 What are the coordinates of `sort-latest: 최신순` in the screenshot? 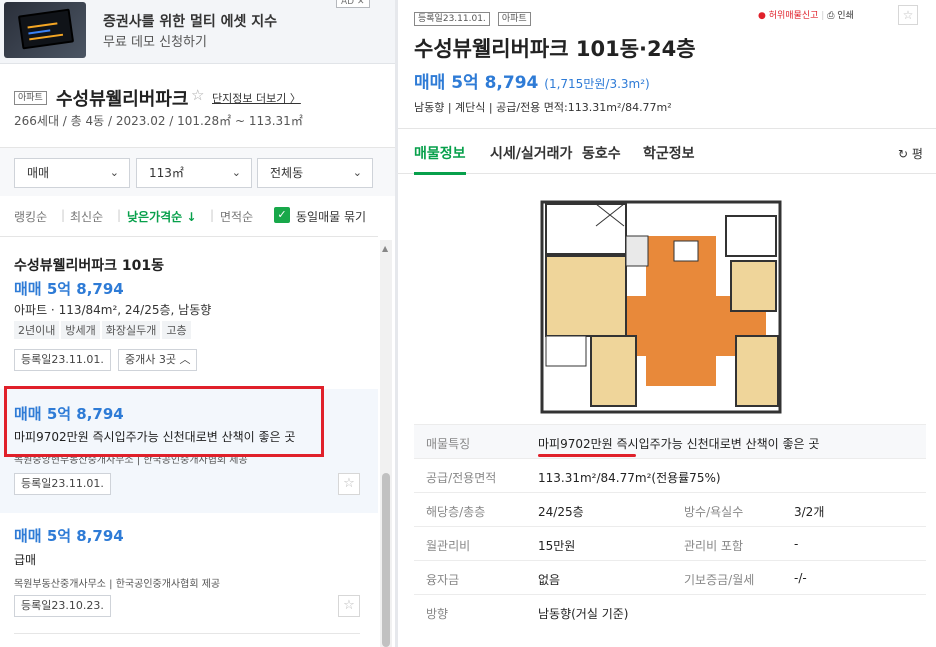 It's located at (86, 216).